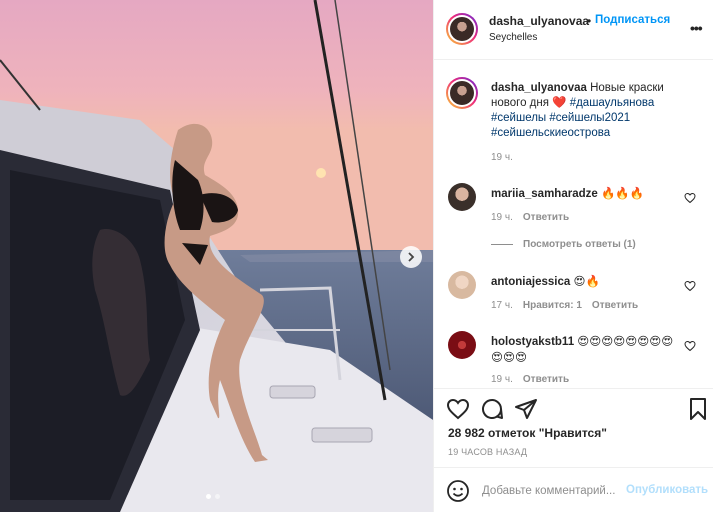  Describe the element at coordinates (544, 194) in the screenshot. I see `commenter-username: mariia_samharadze` at that location.